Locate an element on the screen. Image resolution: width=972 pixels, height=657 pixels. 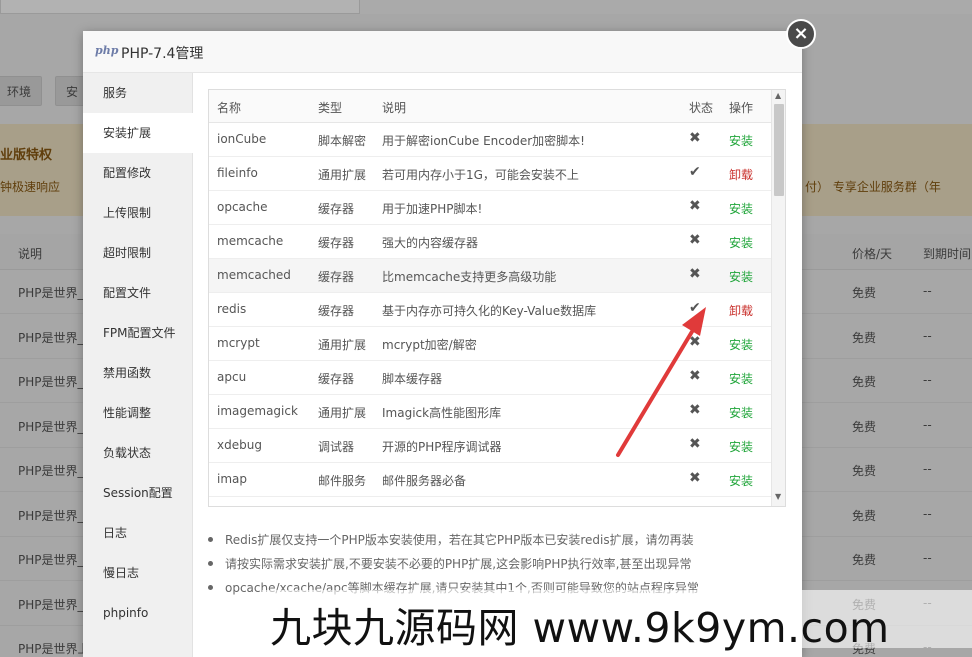
table-row: opcache 缓存器 用于加速PHP脚本! ✖ 安装 is located at coordinates (490, 208).